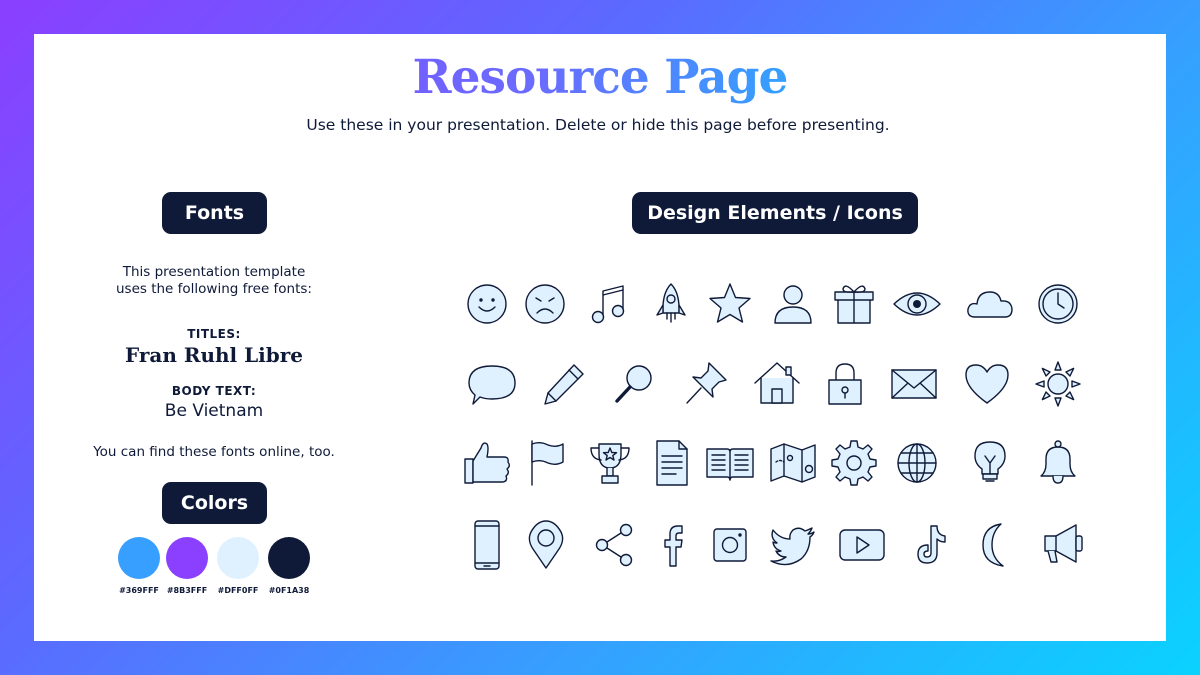 The image size is (1200, 675). What do you see at coordinates (1058, 384) in the screenshot?
I see `sun-icon` at bounding box center [1058, 384].